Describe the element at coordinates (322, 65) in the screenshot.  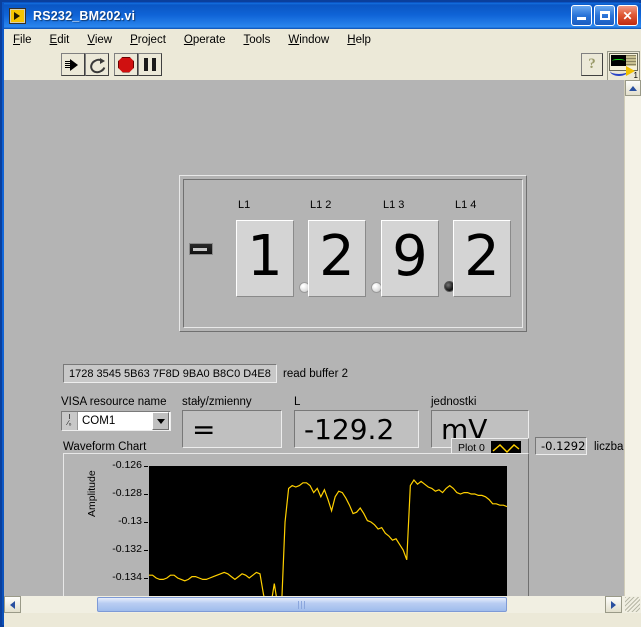
I see `vi-toolbar: ? 1` at that location.